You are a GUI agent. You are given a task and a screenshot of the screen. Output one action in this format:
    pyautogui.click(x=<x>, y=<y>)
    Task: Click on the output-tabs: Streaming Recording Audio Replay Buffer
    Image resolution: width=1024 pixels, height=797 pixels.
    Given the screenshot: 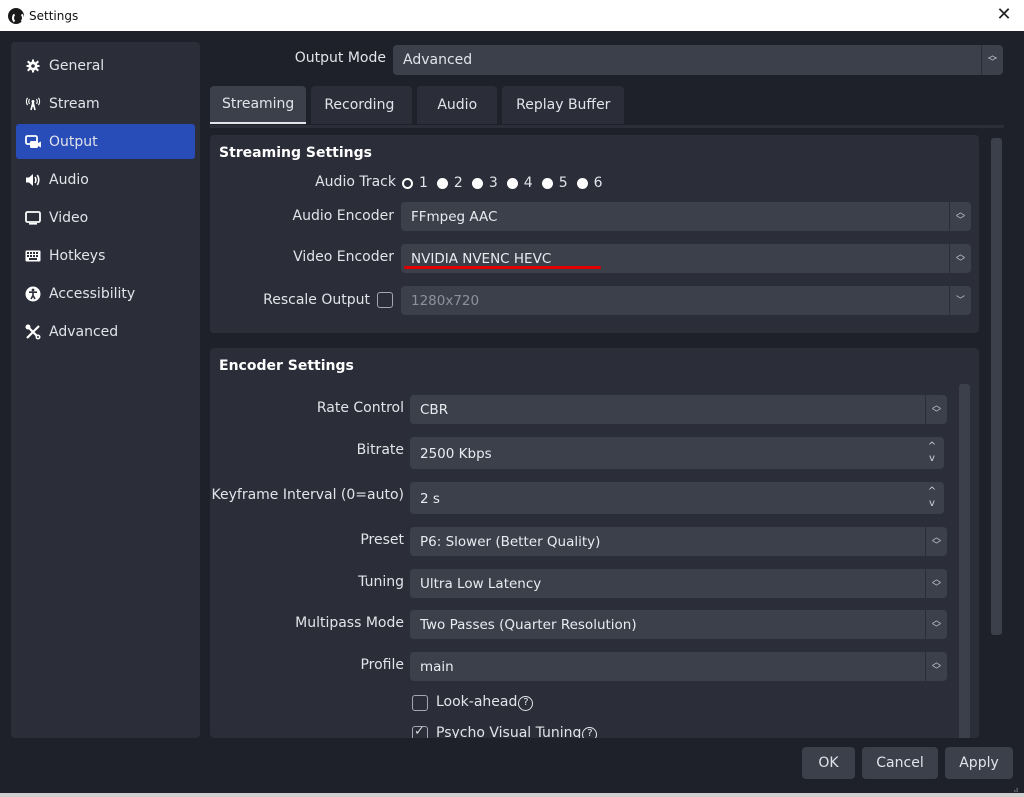 What is the action you would take?
    pyautogui.click(x=419, y=105)
    